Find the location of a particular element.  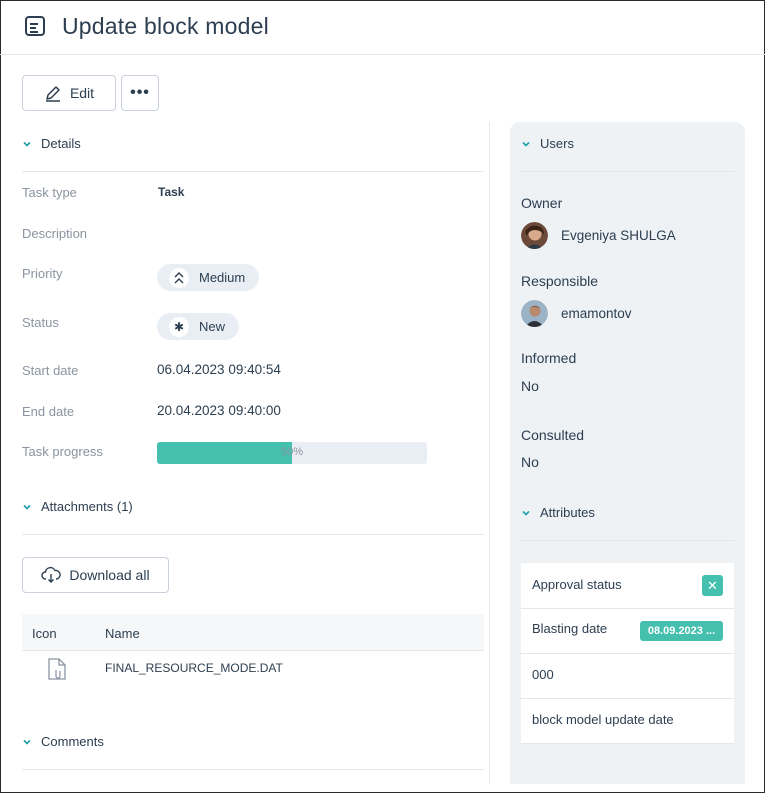

task-progress-label: Task progress is located at coordinates (62, 451).